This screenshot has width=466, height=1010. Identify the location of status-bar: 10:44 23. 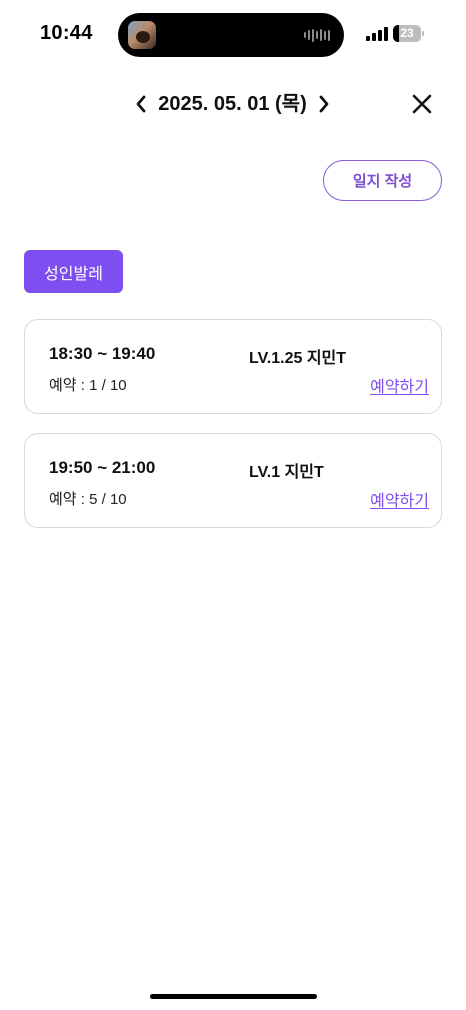
(233, 33).